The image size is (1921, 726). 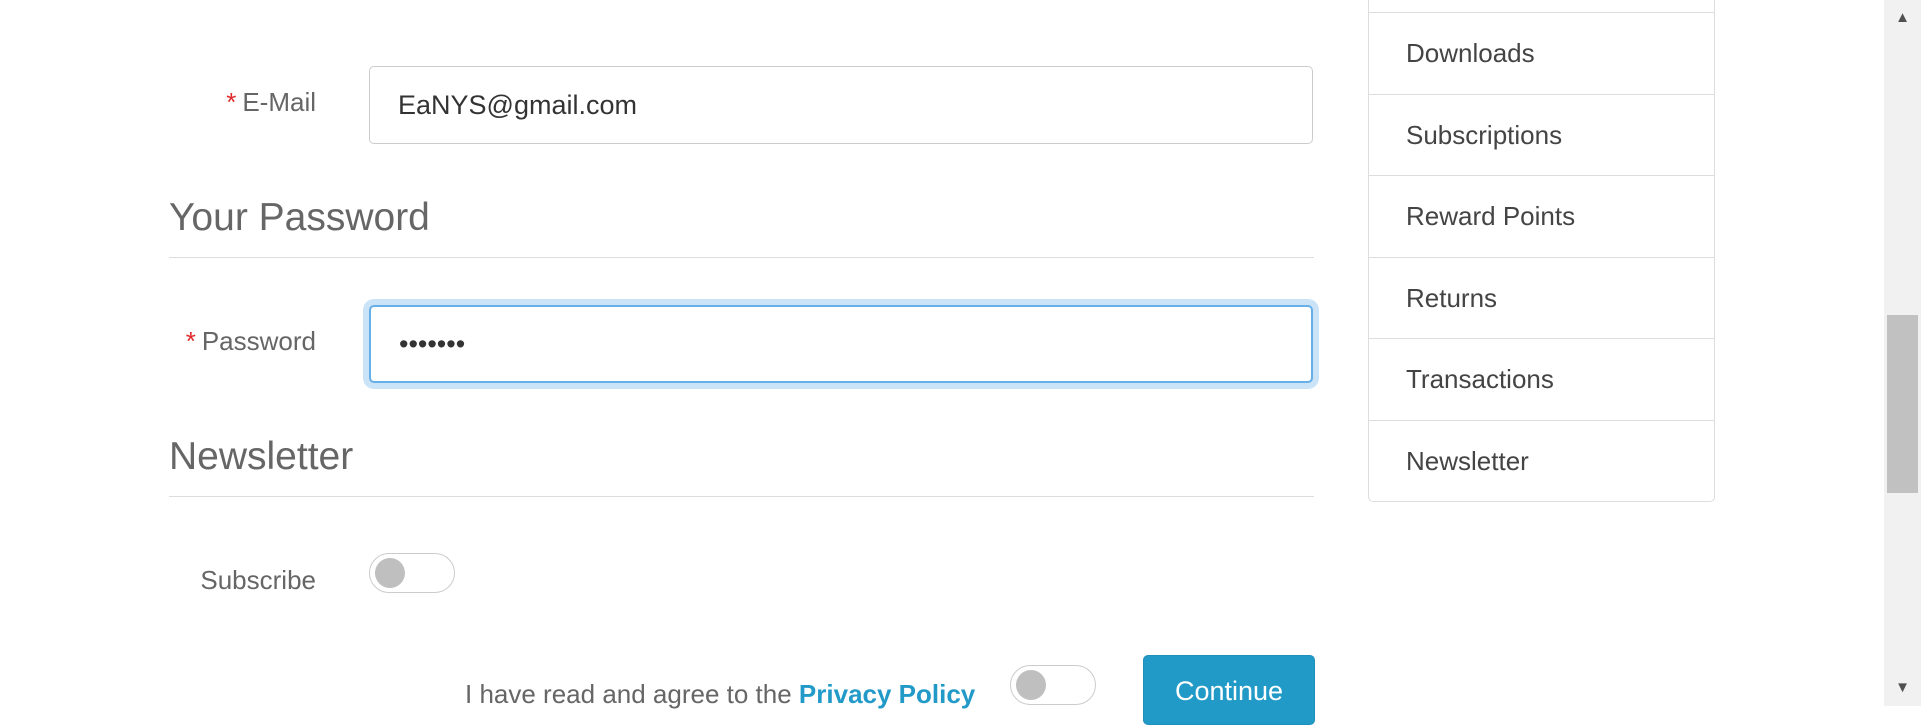 What do you see at coordinates (1229, 690) in the screenshot?
I see `continue-button: Continue` at bounding box center [1229, 690].